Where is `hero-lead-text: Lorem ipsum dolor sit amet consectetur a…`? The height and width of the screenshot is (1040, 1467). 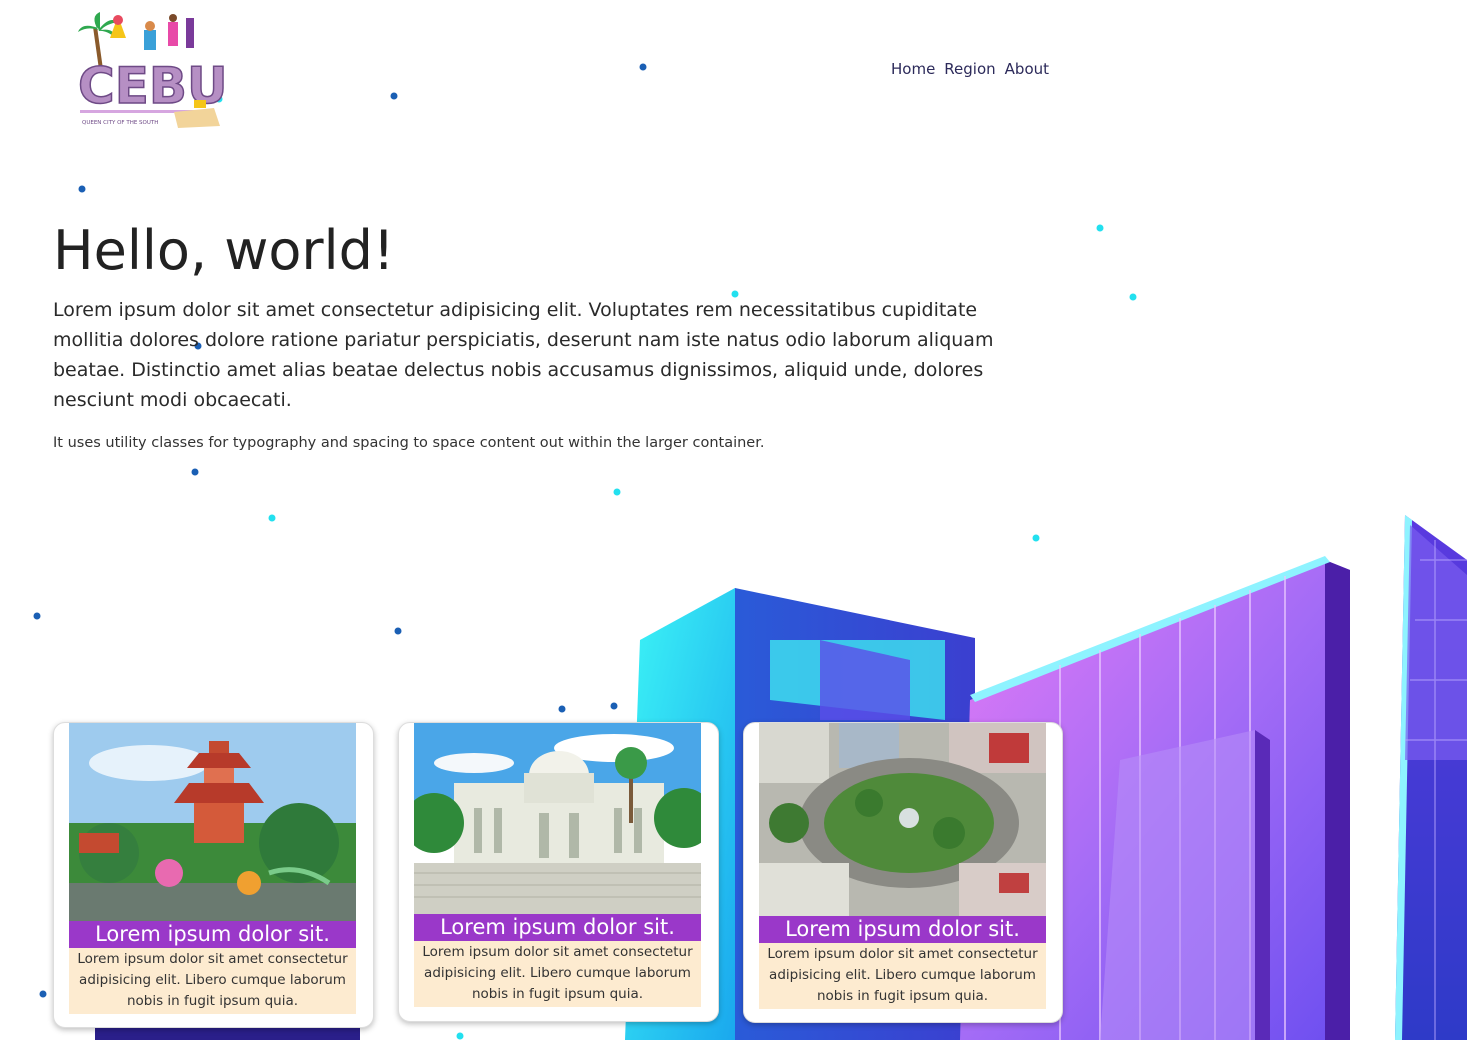 hero-lead-text: Lorem ipsum dolor sit amet consectetur a… is located at coordinates (523, 355).